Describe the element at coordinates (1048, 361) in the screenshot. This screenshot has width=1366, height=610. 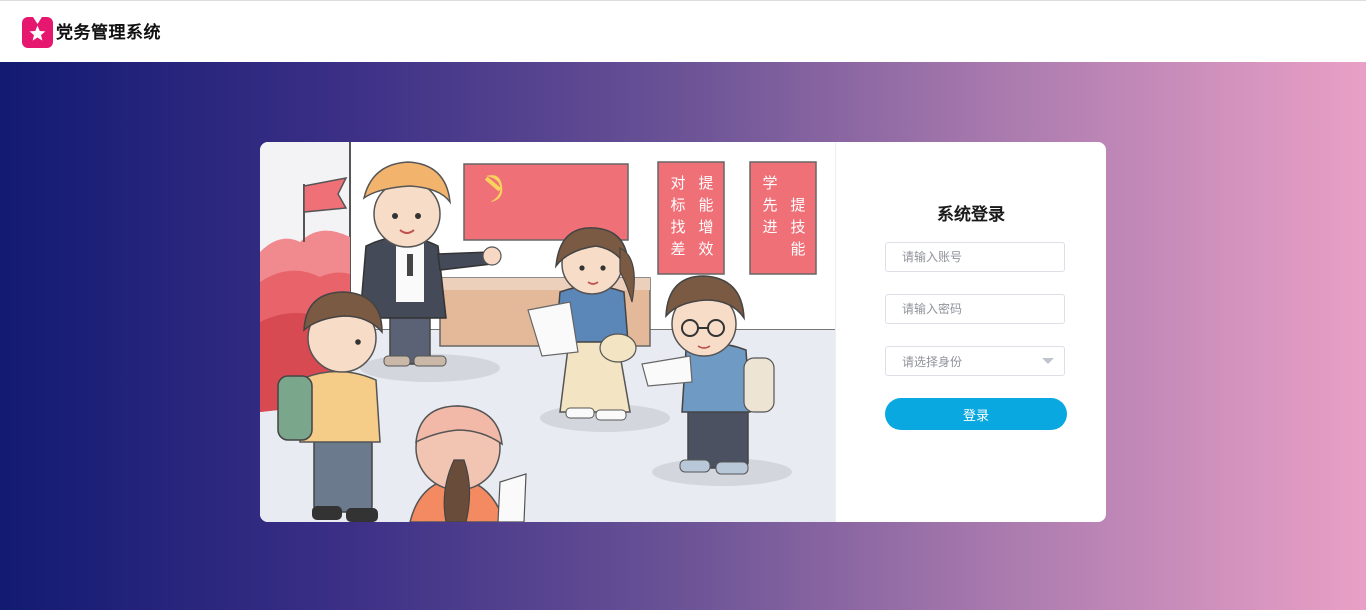
I see `caret-down-icon` at that location.